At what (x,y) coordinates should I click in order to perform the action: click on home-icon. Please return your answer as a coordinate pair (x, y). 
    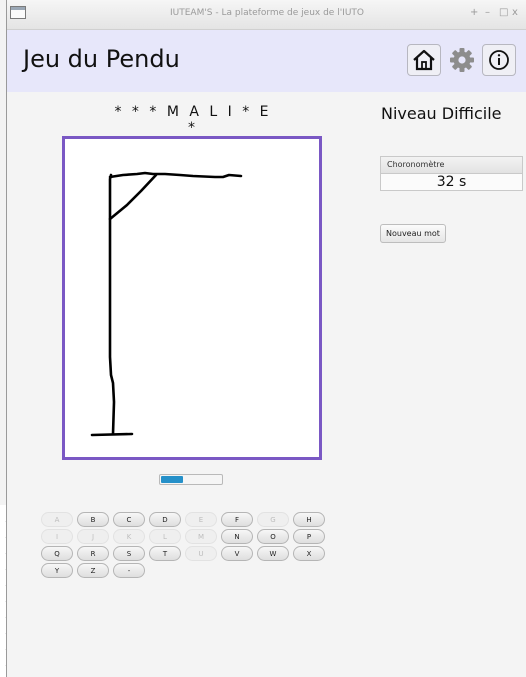
    Looking at the image, I should click on (424, 60).